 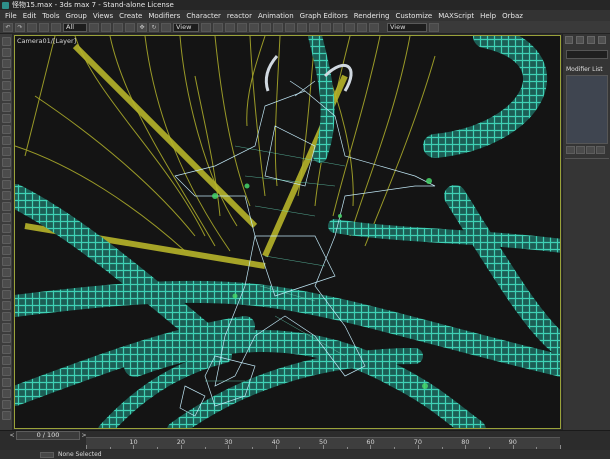 What do you see at coordinates (31, 16) in the screenshot?
I see `menu-edit: Edit` at bounding box center [31, 16].